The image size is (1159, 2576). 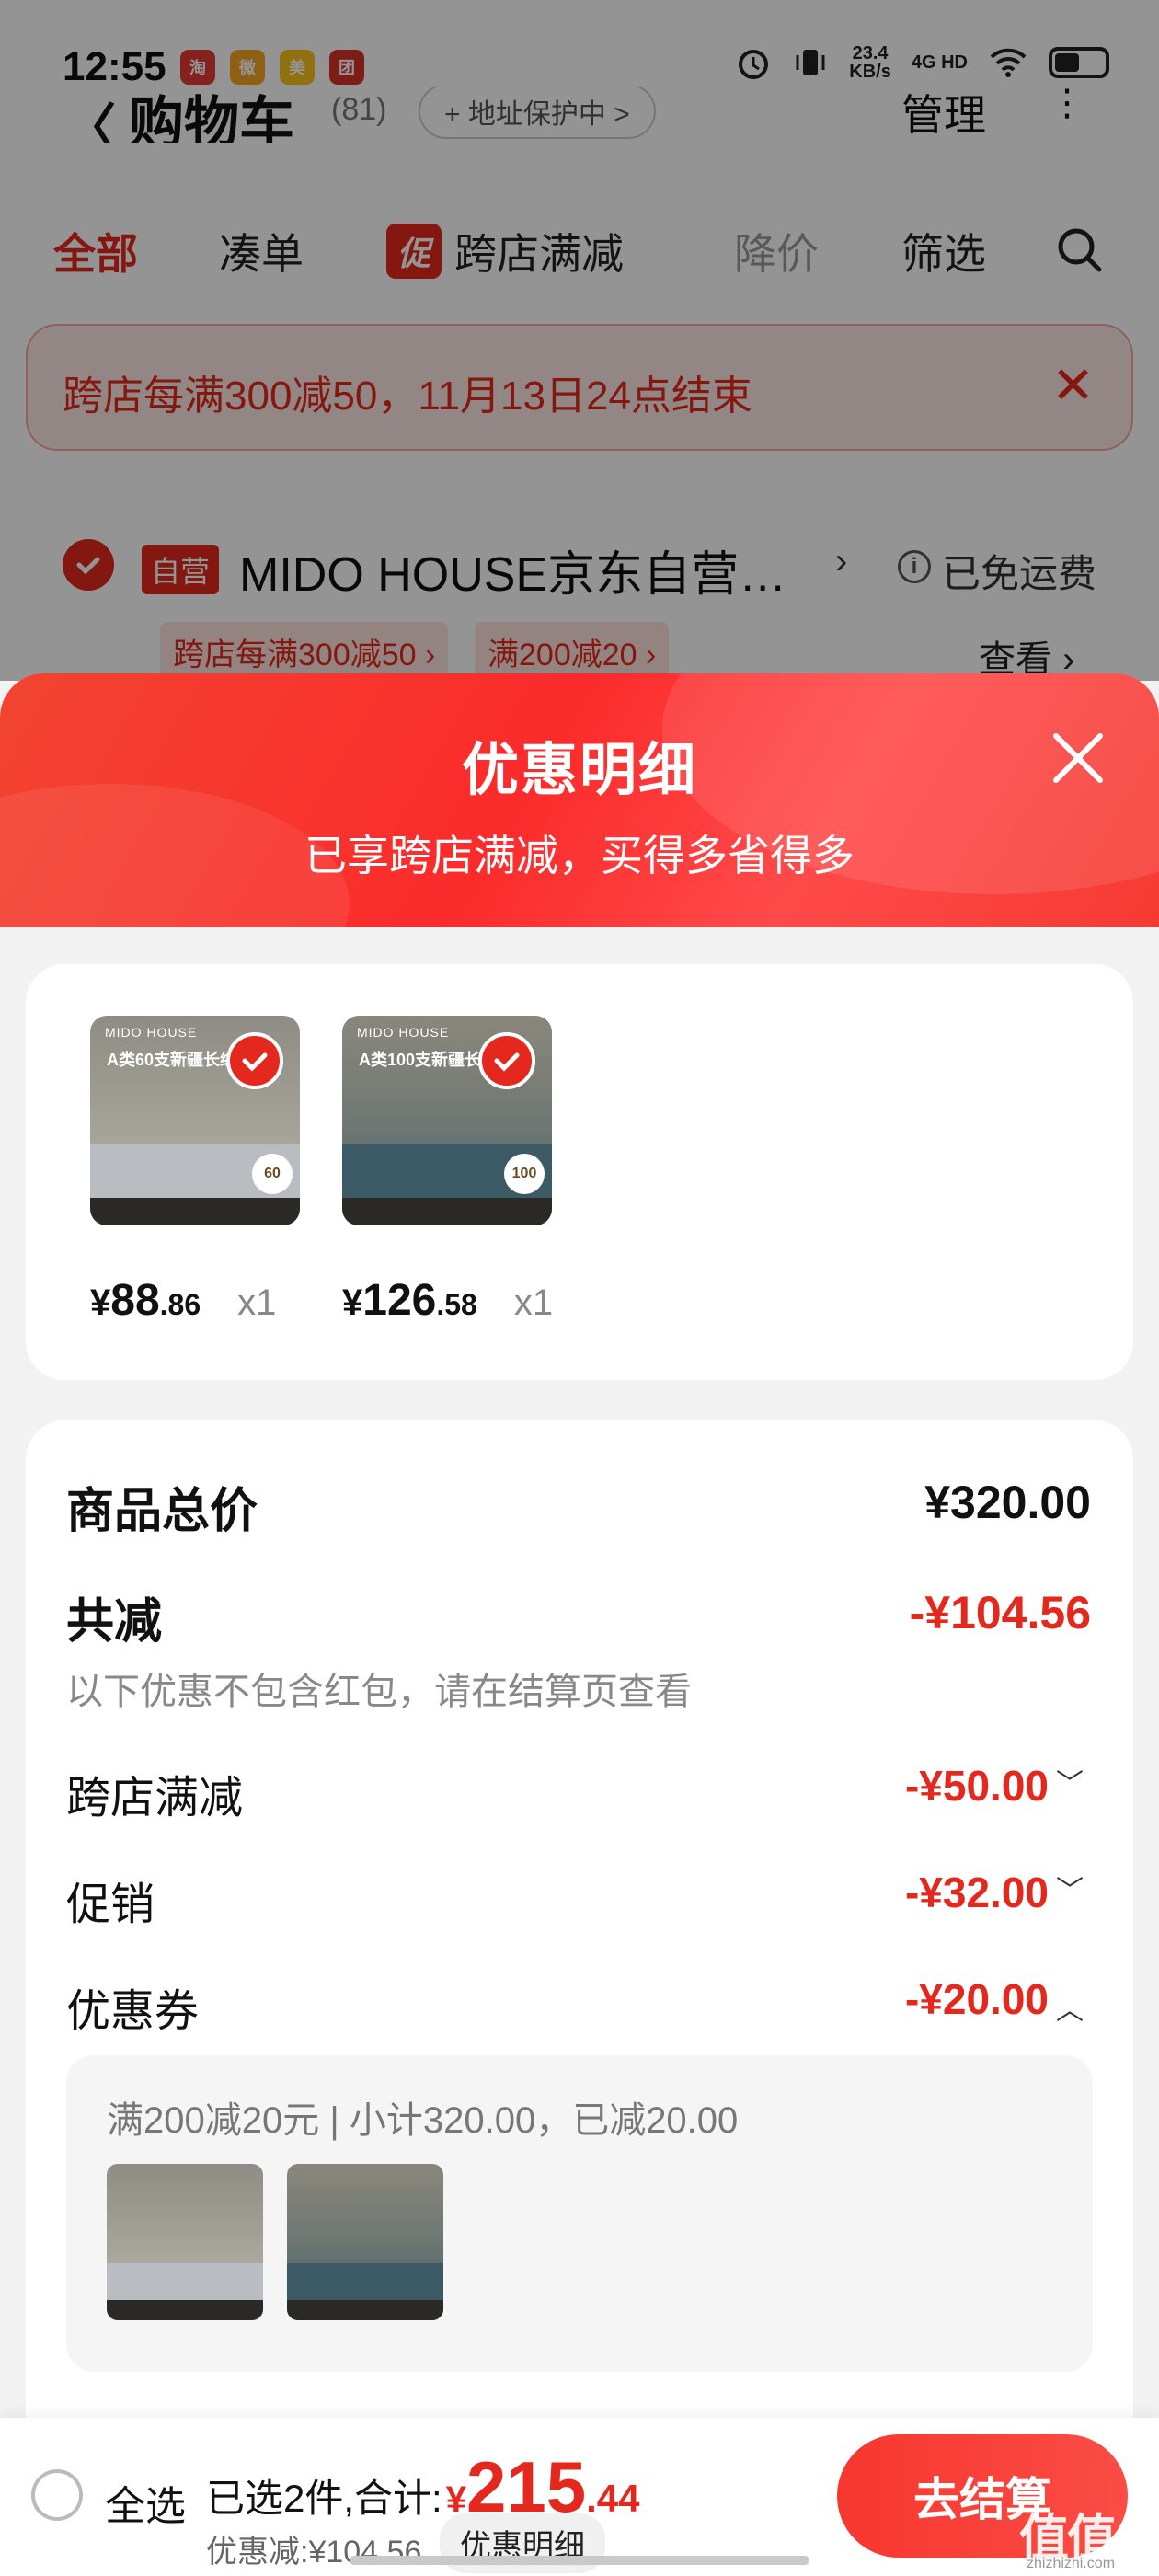 I want to click on cross-store-value: -¥50.00, so click(x=976, y=1786).